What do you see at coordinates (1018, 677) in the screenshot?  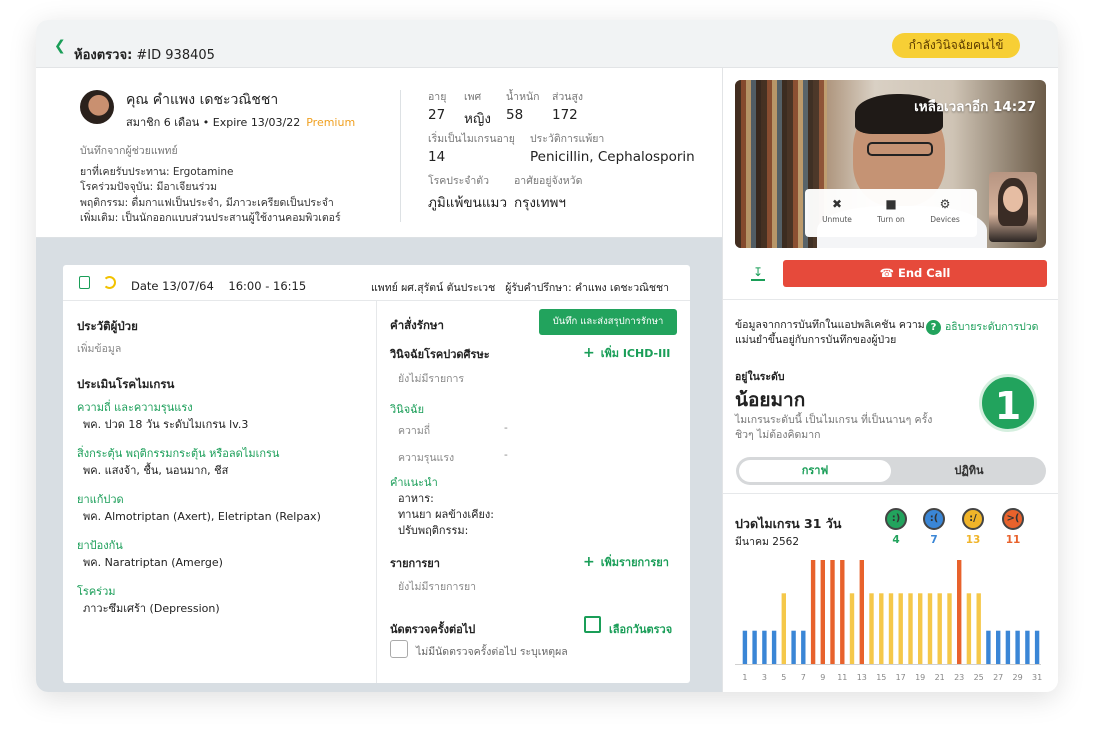 I see `x-tick-label: 29` at bounding box center [1018, 677].